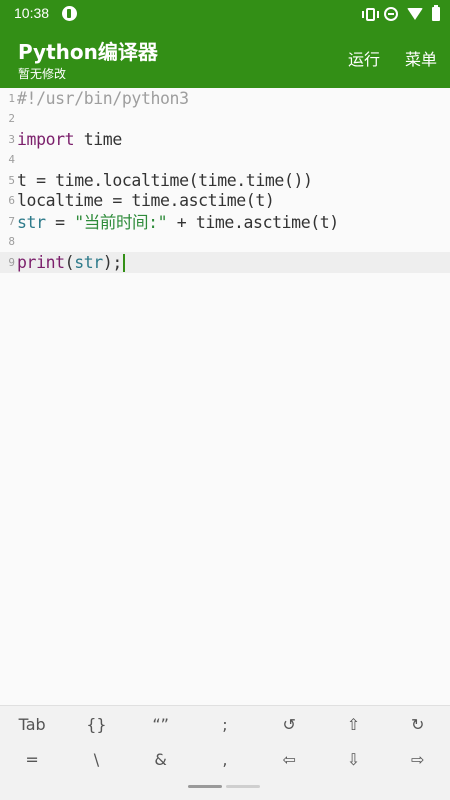 The width and height of the screenshot is (450, 800). Describe the element at coordinates (96, 725) in the screenshot. I see `extra-key: {}` at that location.